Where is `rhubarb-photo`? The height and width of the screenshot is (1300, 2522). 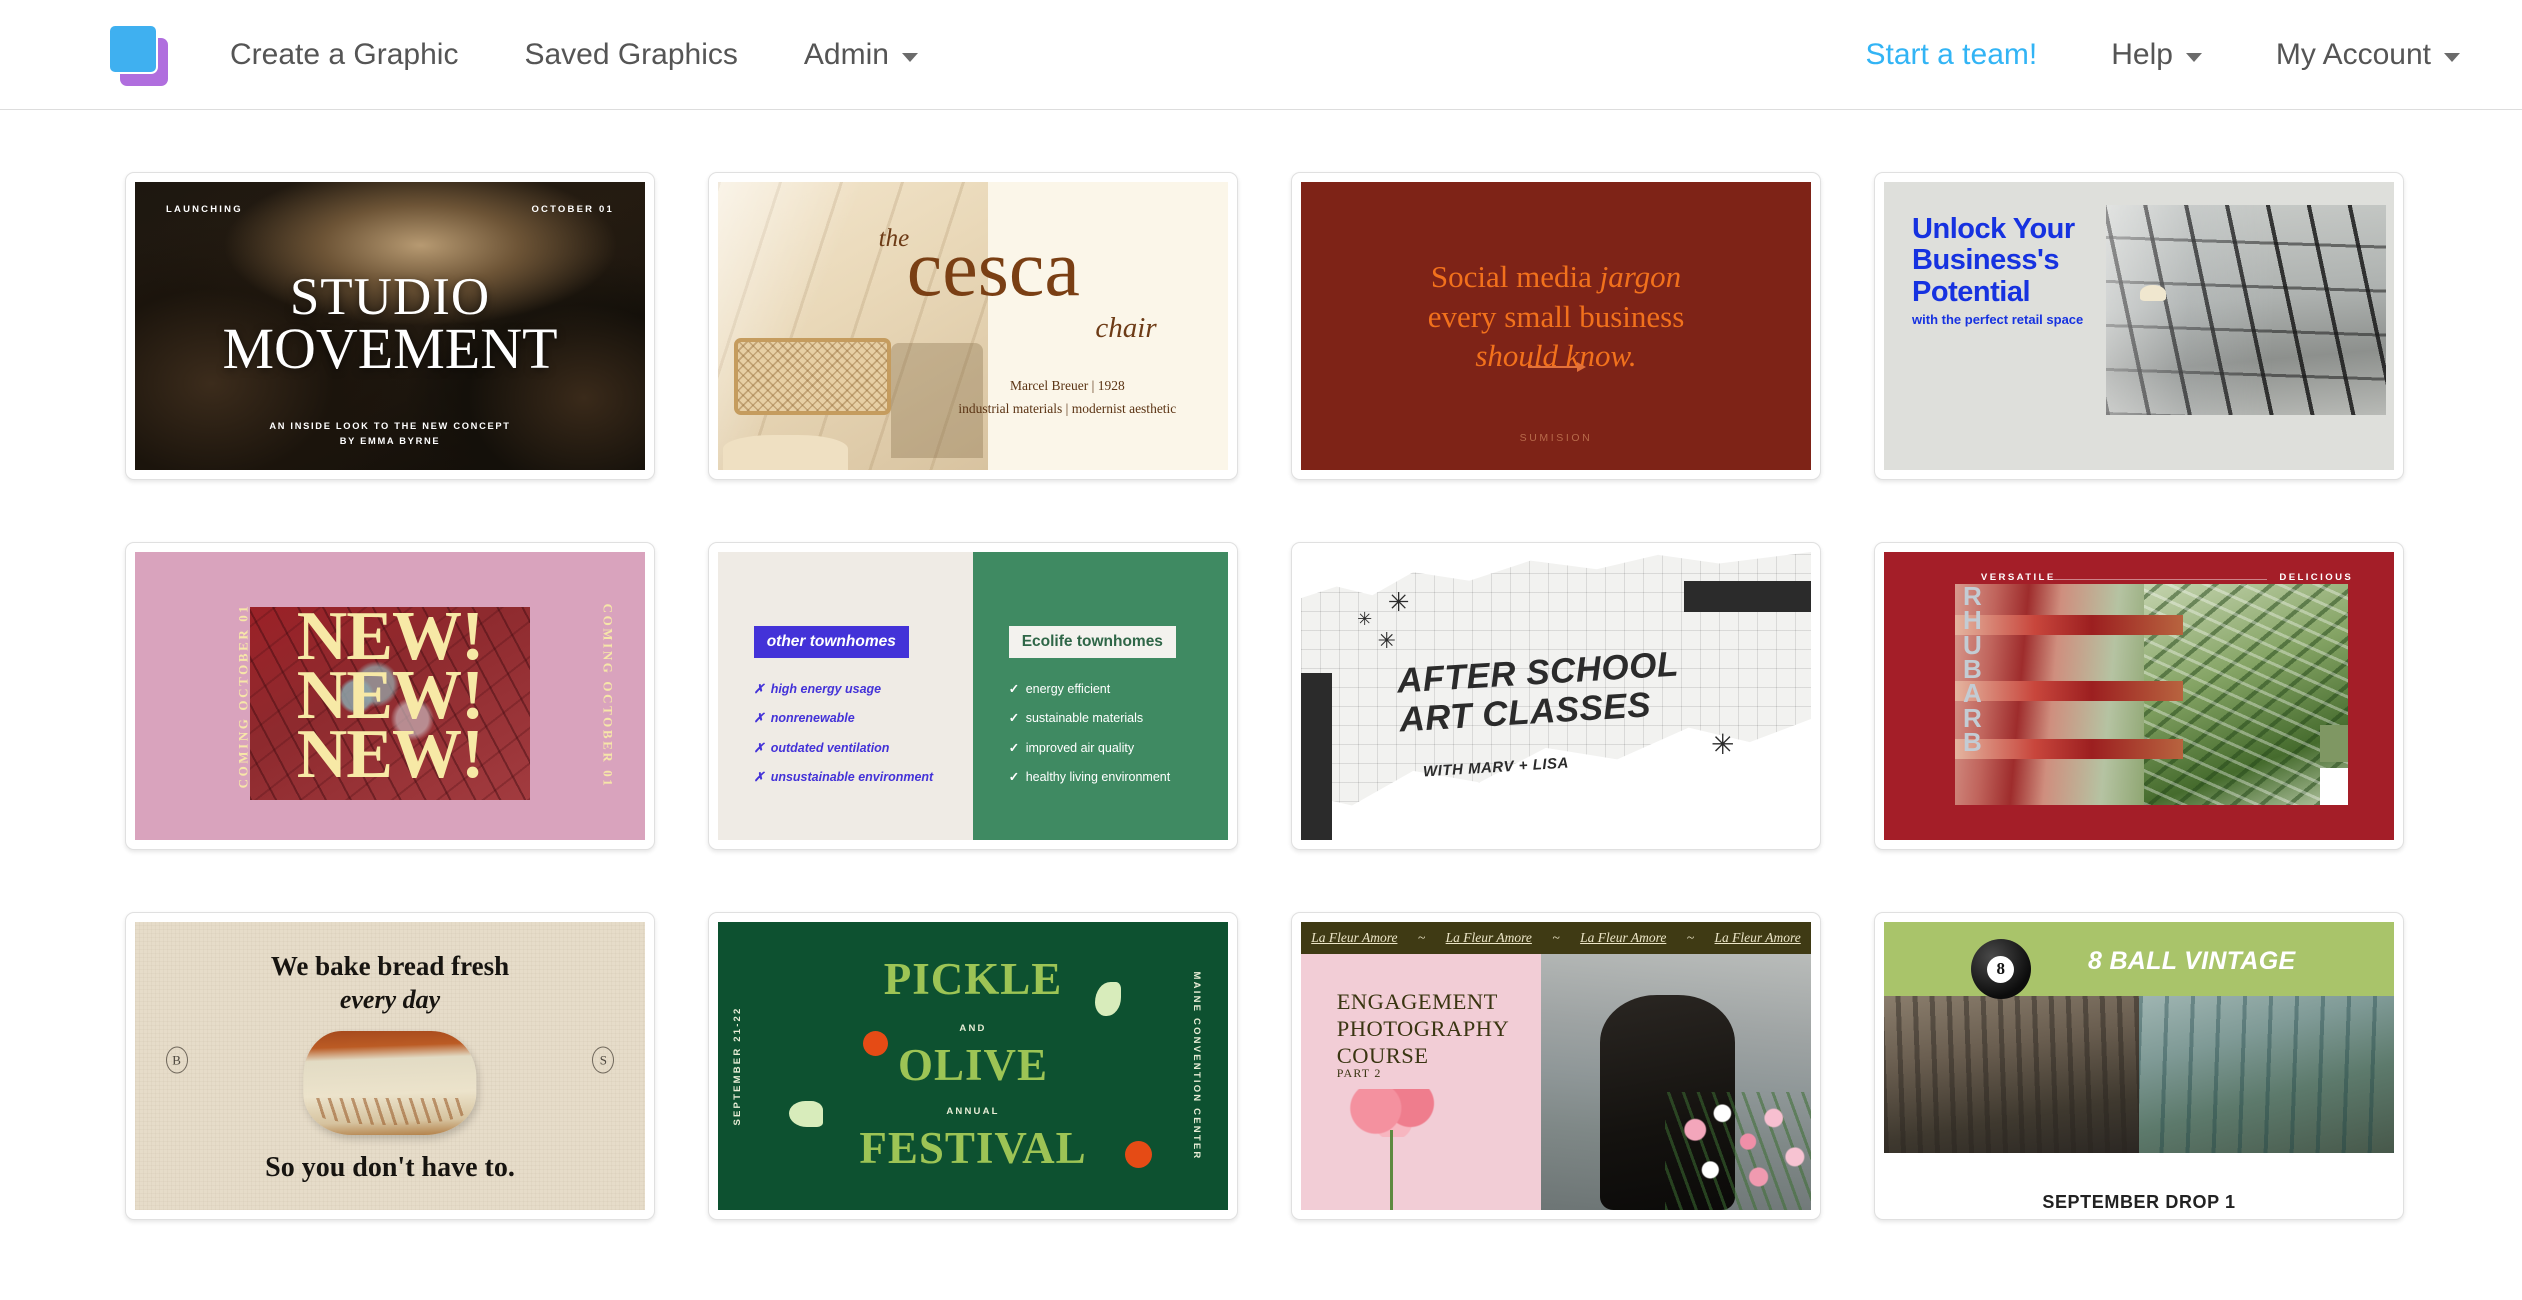
rhubarb-photo is located at coordinates (2152, 694).